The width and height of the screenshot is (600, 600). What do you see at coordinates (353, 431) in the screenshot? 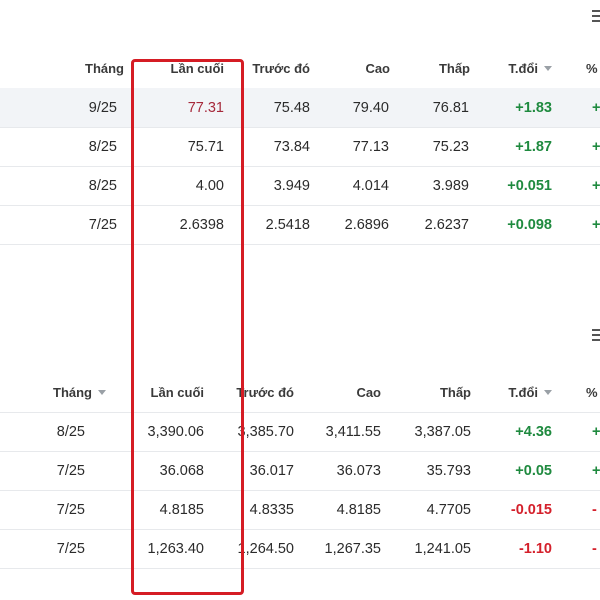
I see `cell-high: 3,411.55` at bounding box center [353, 431].